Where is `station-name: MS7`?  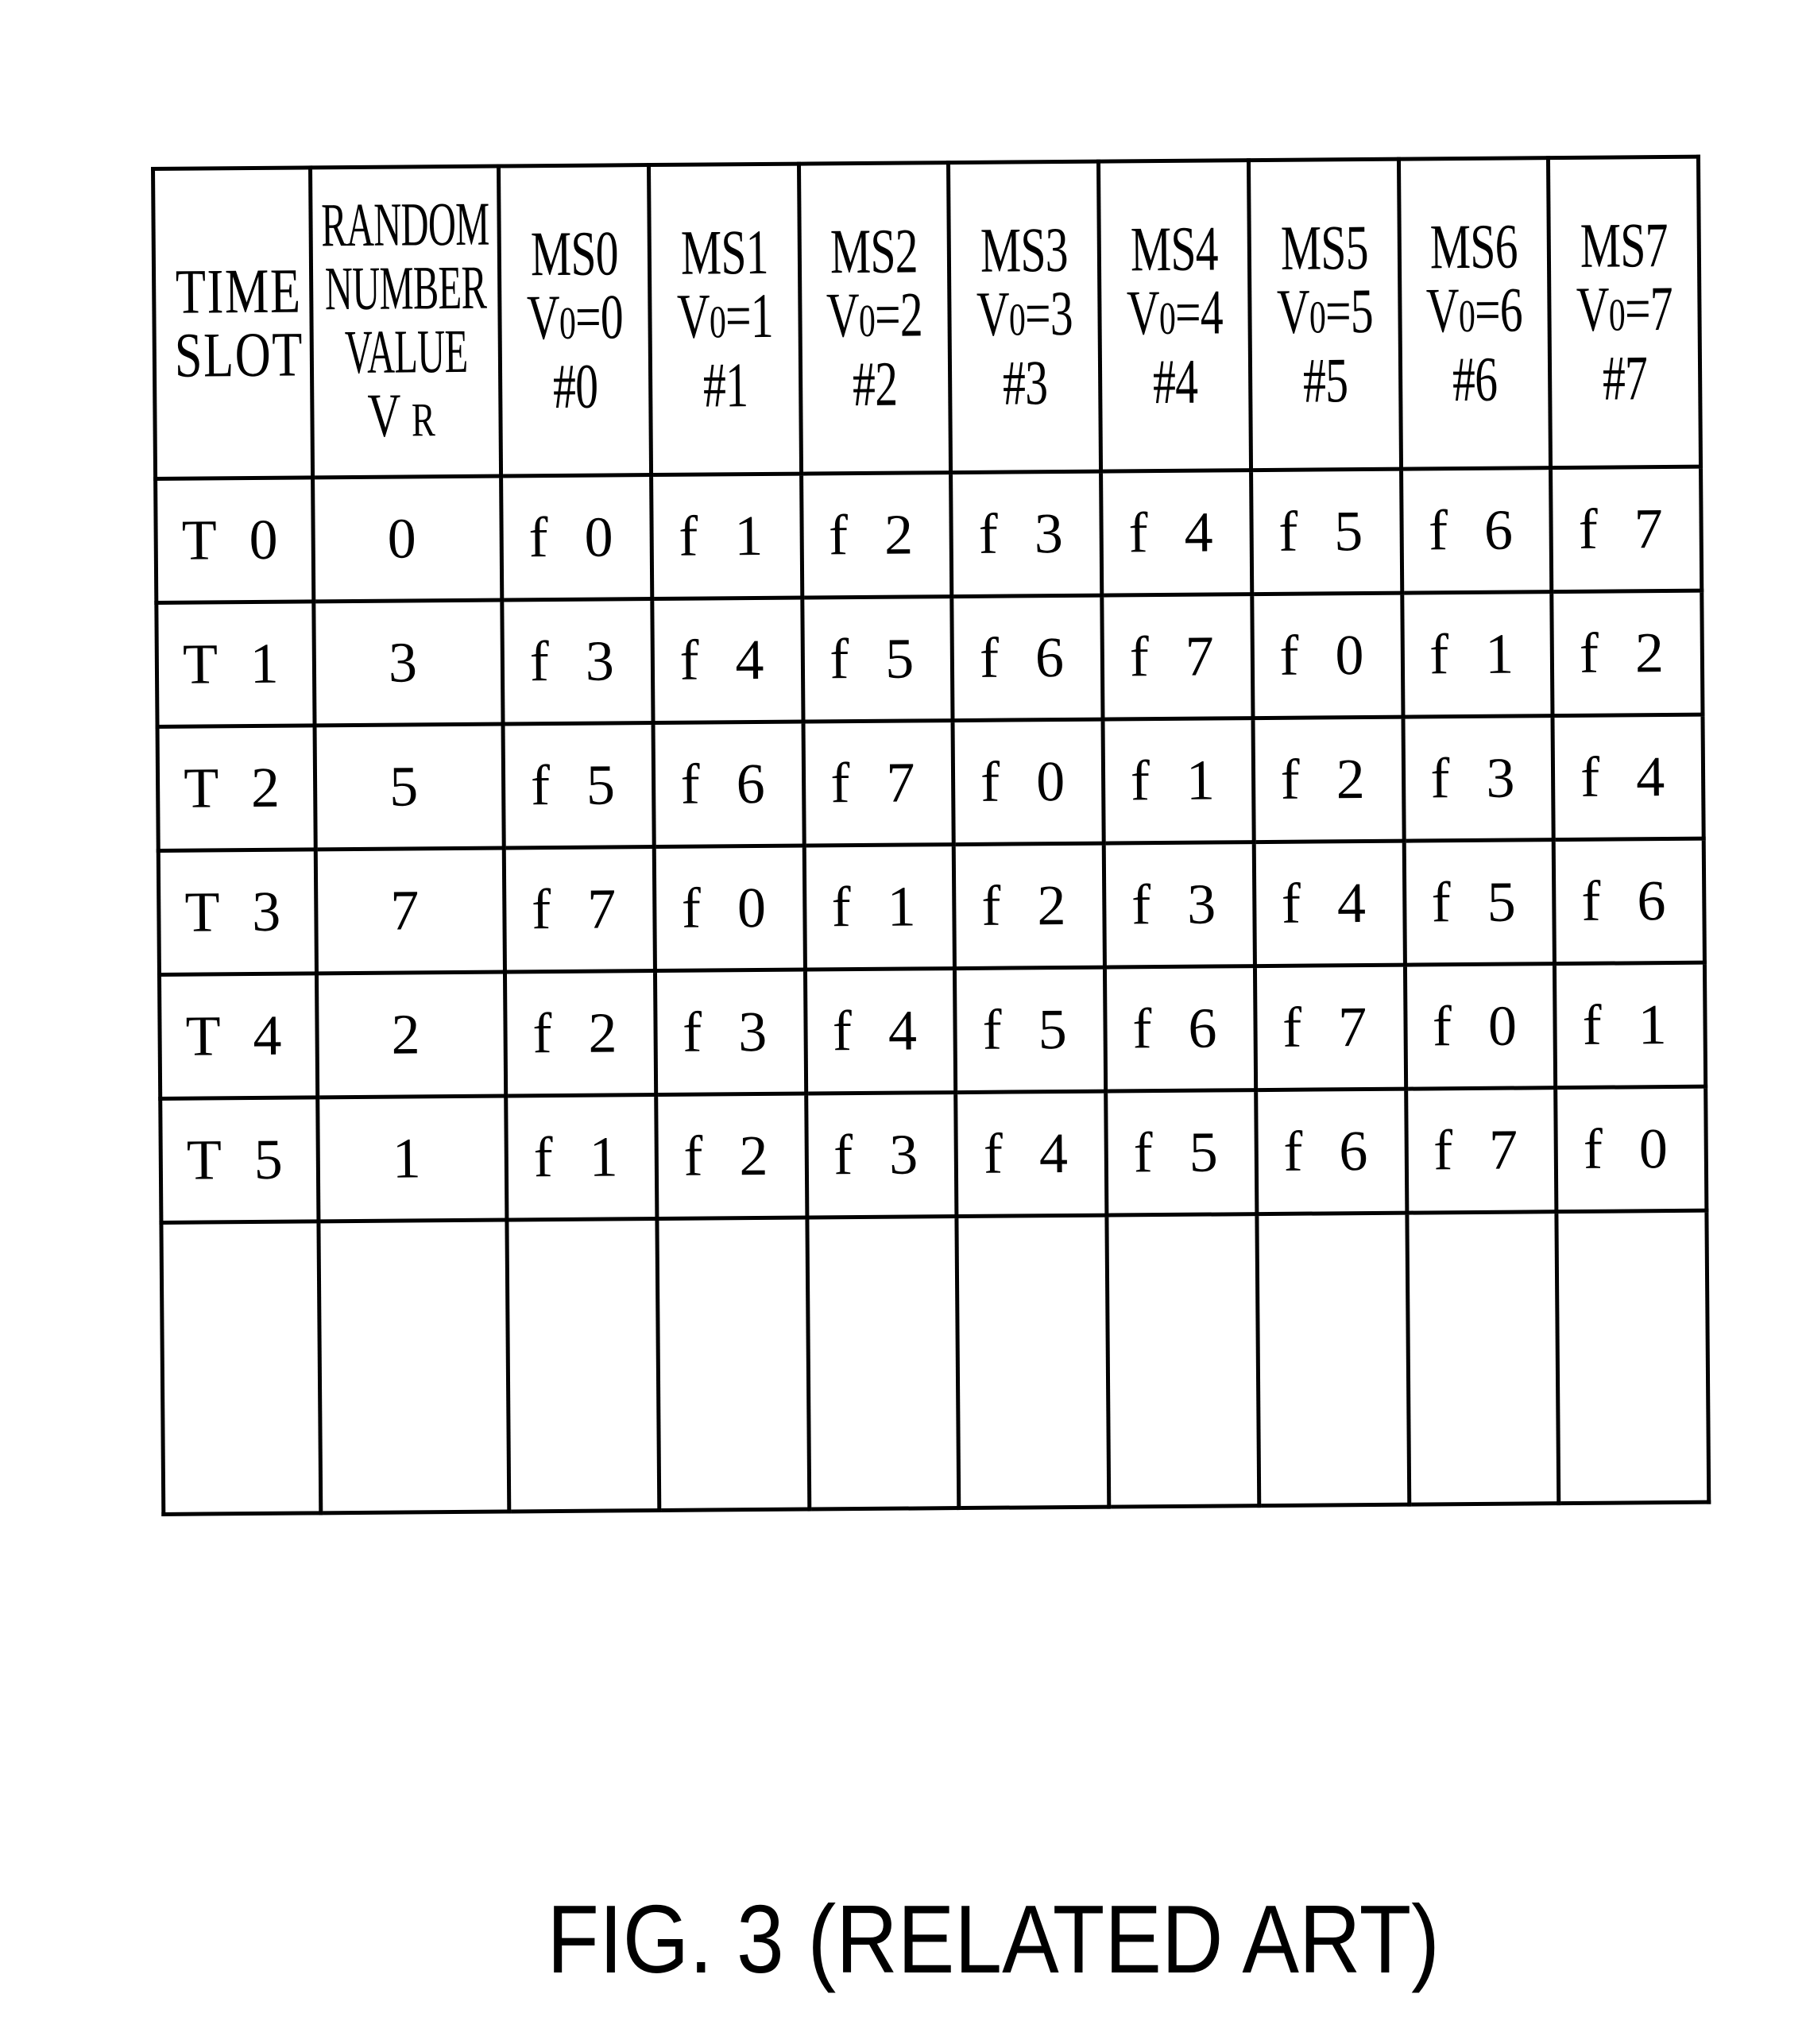 station-name: MS7 is located at coordinates (1625, 246).